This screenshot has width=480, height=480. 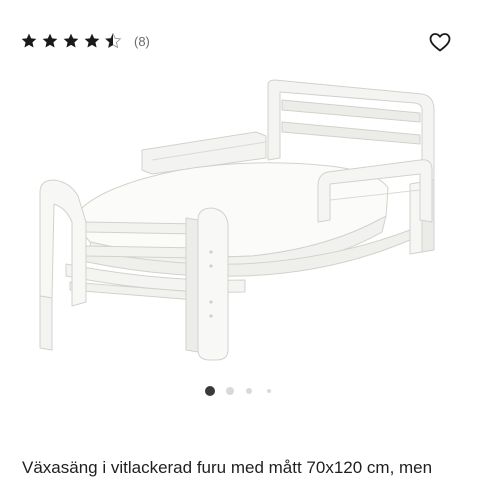 What do you see at coordinates (440, 42) in the screenshot?
I see `heart-outline-icon` at bounding box center [440, 42].